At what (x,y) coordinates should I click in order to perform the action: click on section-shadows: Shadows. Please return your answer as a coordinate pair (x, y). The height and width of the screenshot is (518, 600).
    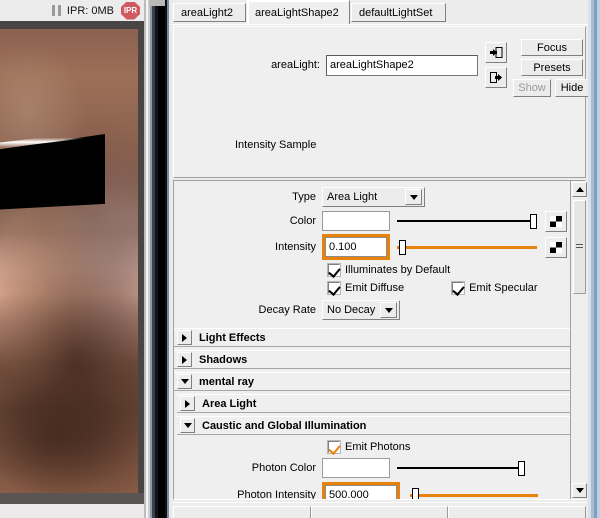
    Looking at the image, I should click on (372, 359).